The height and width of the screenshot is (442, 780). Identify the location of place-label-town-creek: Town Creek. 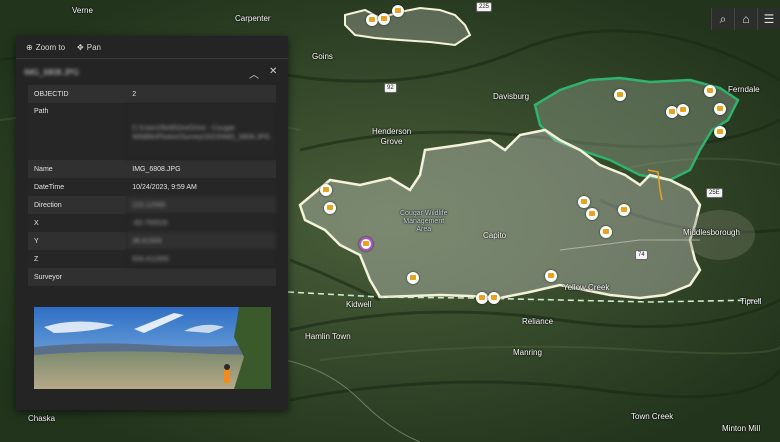
(652, 416).